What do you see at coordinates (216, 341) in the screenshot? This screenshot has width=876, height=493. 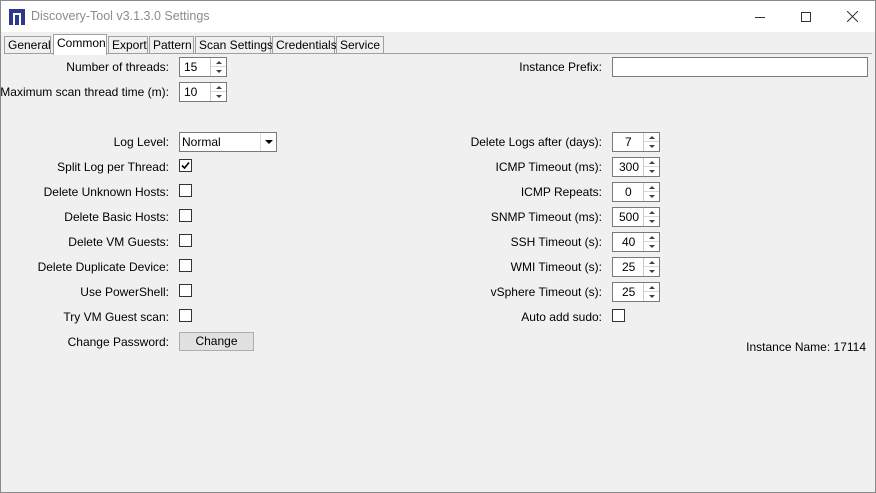 I see `change-password-button: Change` at bounding box center [216, 341].